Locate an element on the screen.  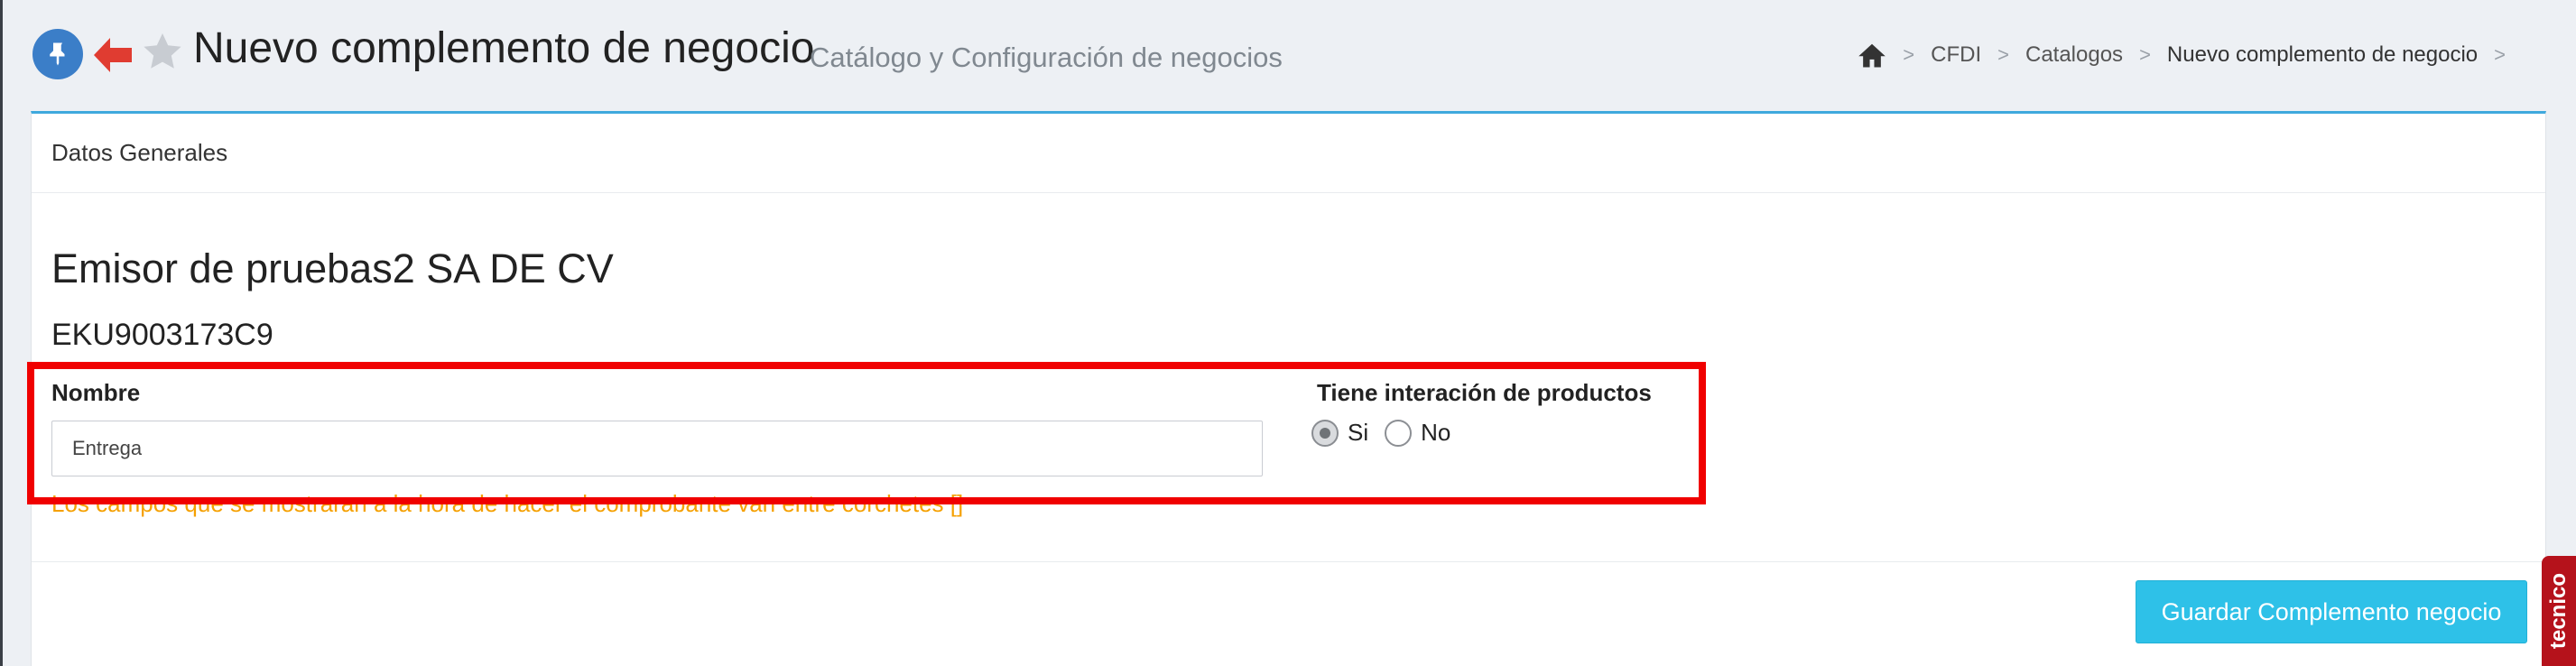
nombre-input is located at coordinates (657, 449).